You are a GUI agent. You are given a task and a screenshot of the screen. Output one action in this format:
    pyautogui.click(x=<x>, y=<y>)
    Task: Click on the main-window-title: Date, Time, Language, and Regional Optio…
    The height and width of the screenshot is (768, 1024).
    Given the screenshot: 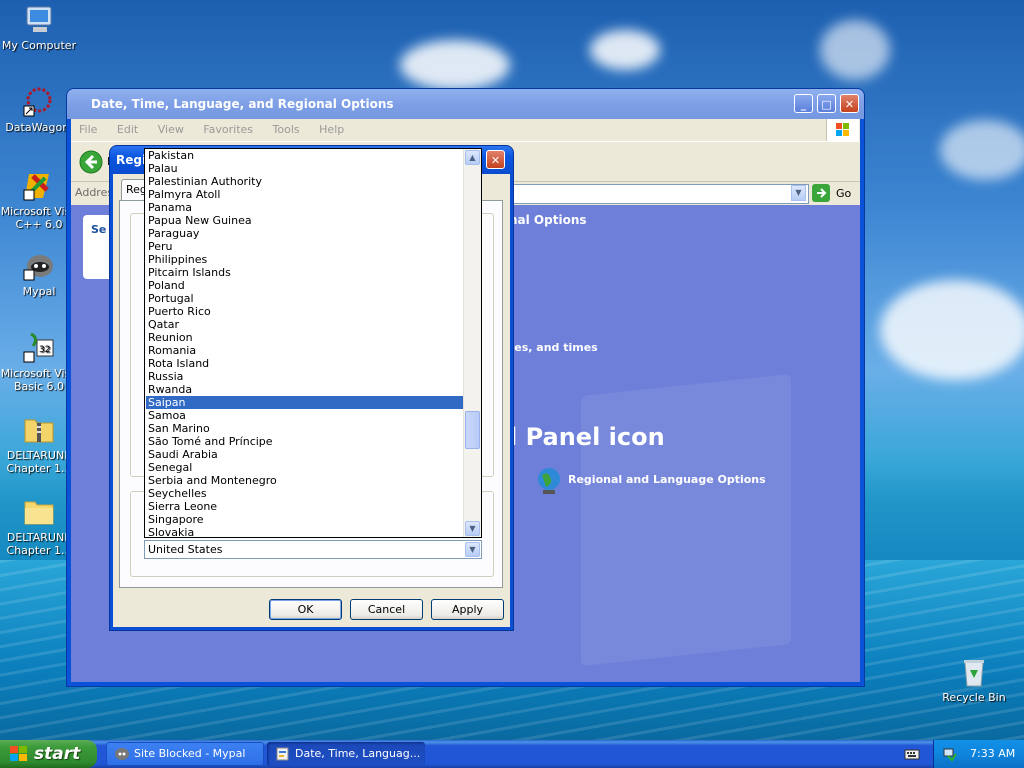 What is the action you would take?
    pyautogui.click(x=242, y=104)
    